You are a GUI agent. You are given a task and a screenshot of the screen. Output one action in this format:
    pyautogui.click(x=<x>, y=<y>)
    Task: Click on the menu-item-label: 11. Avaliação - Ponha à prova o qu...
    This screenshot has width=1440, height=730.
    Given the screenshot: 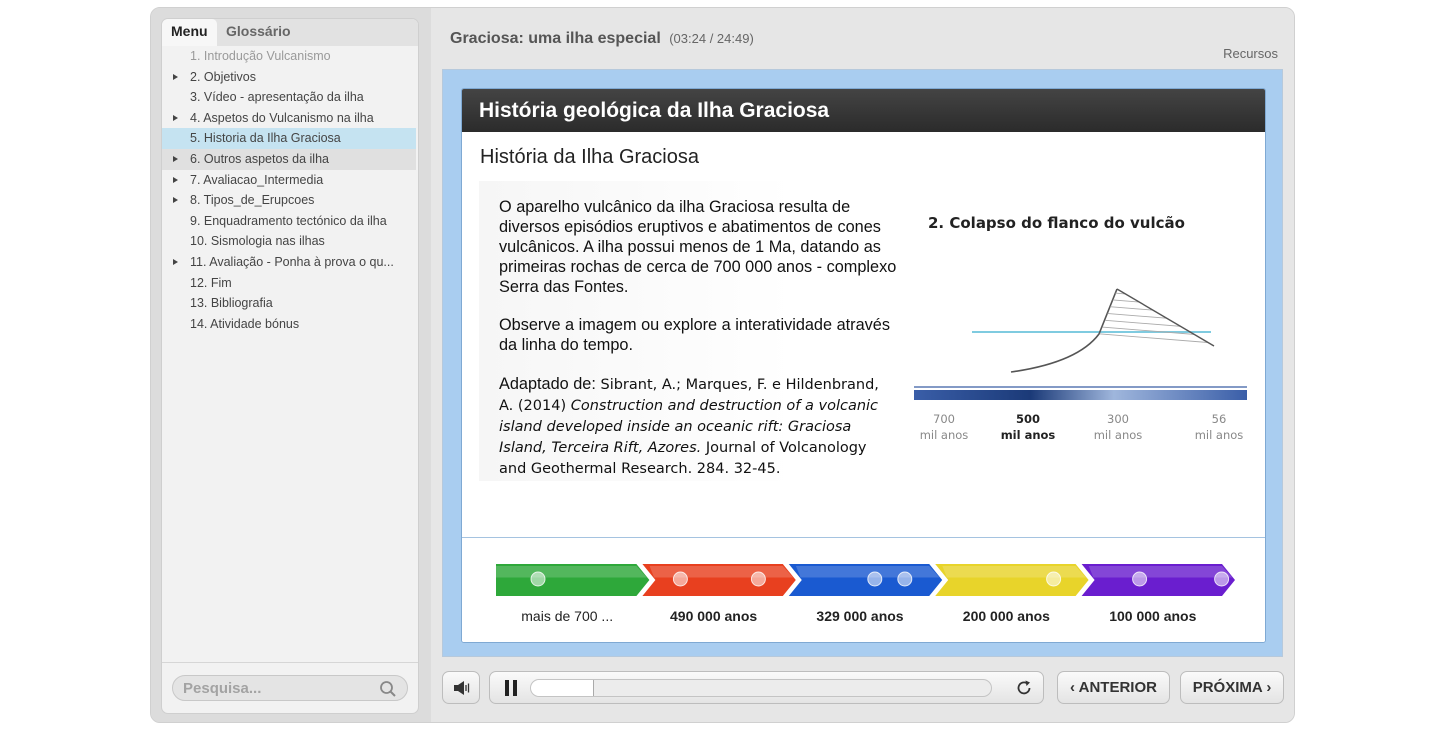 What is the action you would take?
    pyautogui.click(x=292, y=261)
    